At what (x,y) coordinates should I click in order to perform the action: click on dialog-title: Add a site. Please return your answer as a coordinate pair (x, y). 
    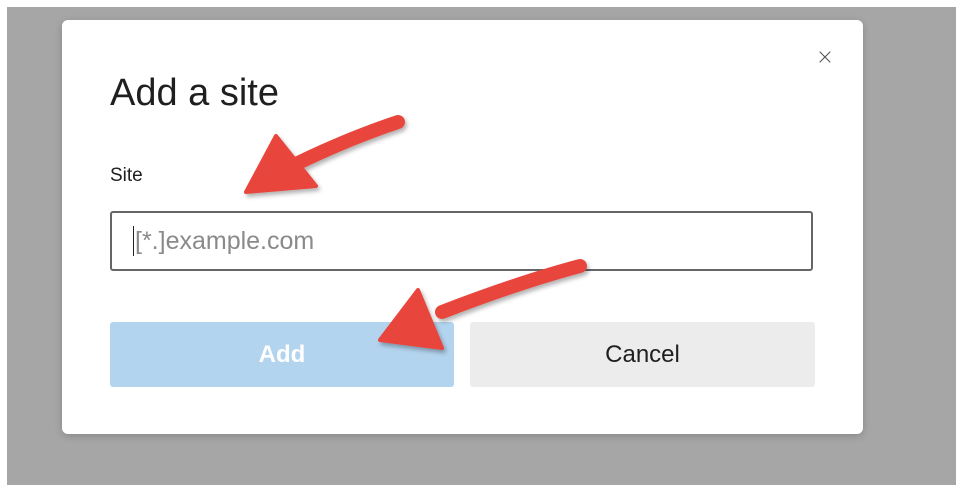
    Looking at the image, I should click on (194, 93).